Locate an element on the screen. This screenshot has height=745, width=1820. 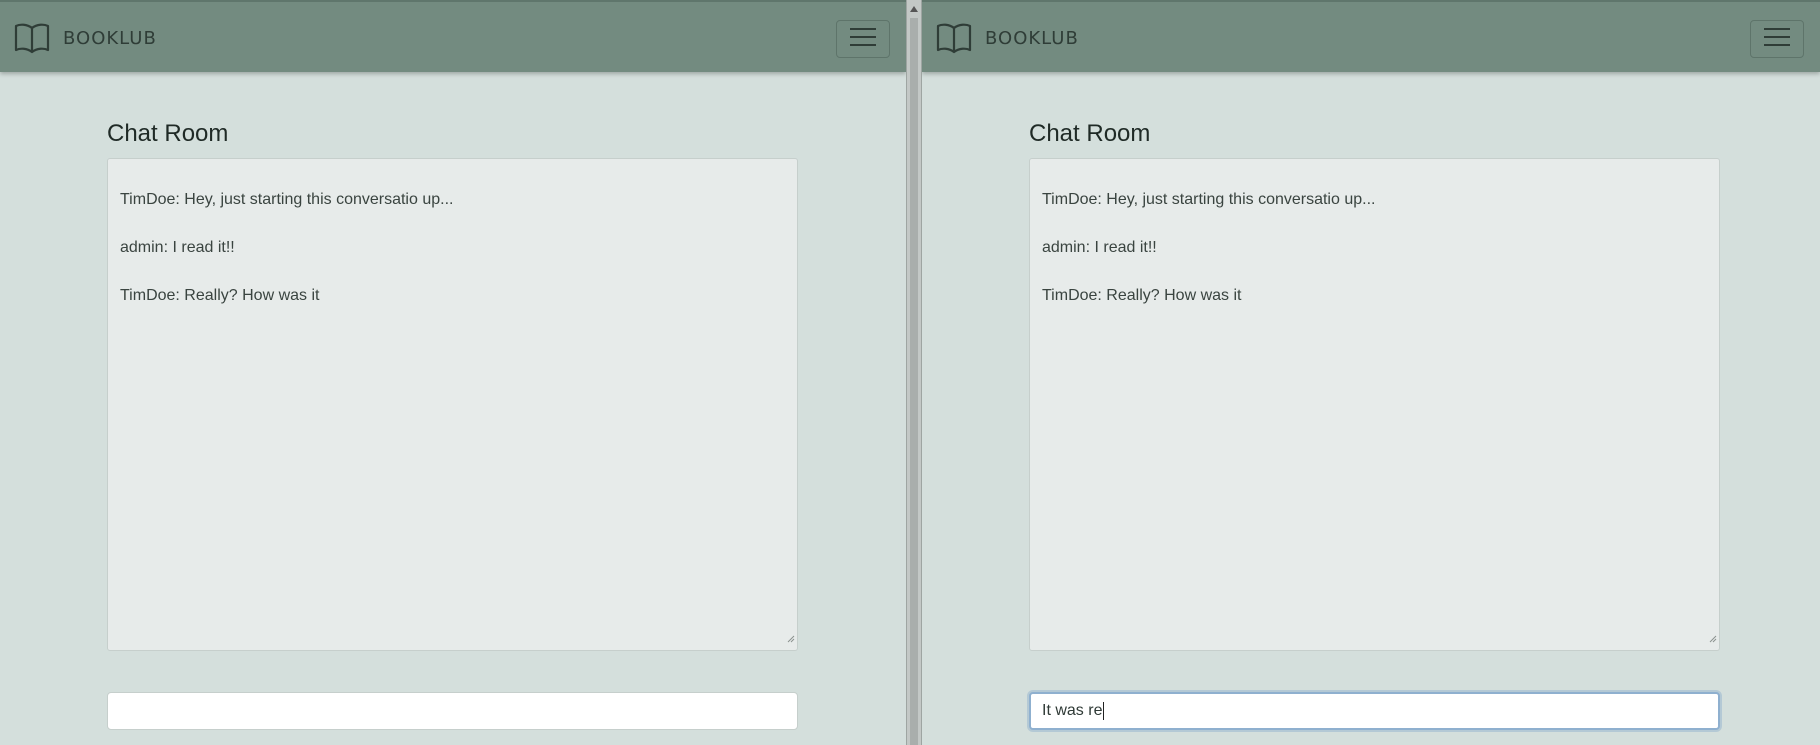
scroll-up-arrow-icon is located at coordinates (914, 9).